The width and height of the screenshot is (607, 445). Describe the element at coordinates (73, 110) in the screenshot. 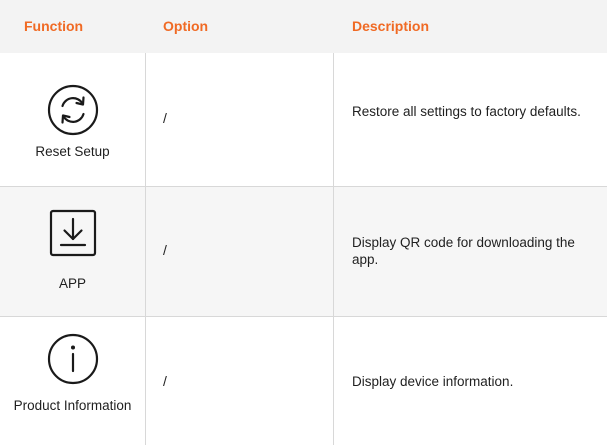

I see `reset-refresh-icon` at that location.